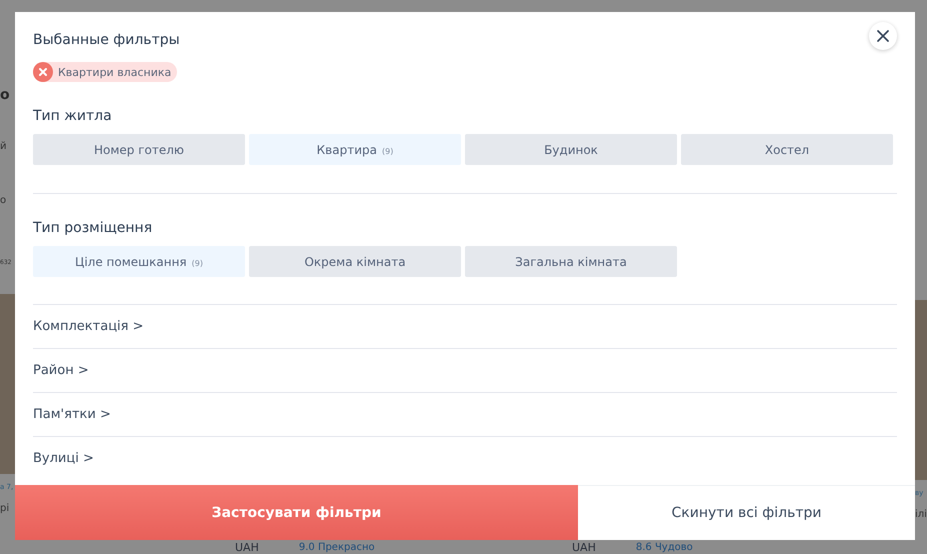 The image size is (927, 554). Describe the element at coordinates (296, 512) in the screenshot. I see `apply-button: Застосувати фільтри` at that location.